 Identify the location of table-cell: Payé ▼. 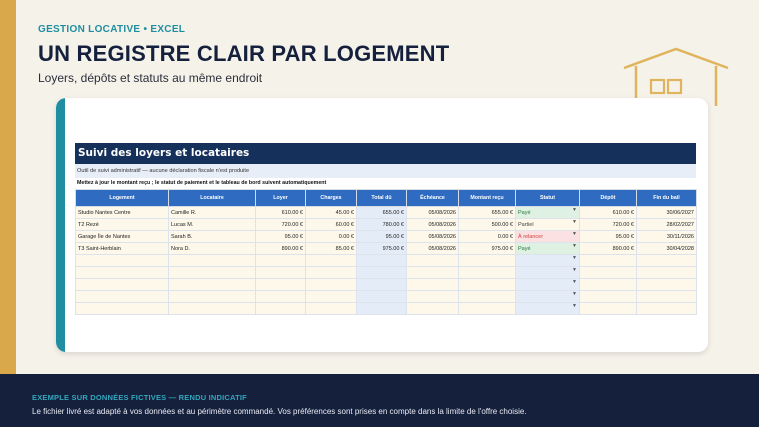
(547, 248).